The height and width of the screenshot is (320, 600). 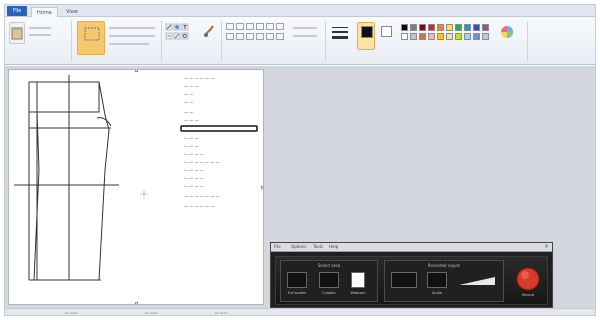 What do you see at coordinates (169, 36) in the screenshot?
I see `eraser-icon` at bounding box center [169, 36].